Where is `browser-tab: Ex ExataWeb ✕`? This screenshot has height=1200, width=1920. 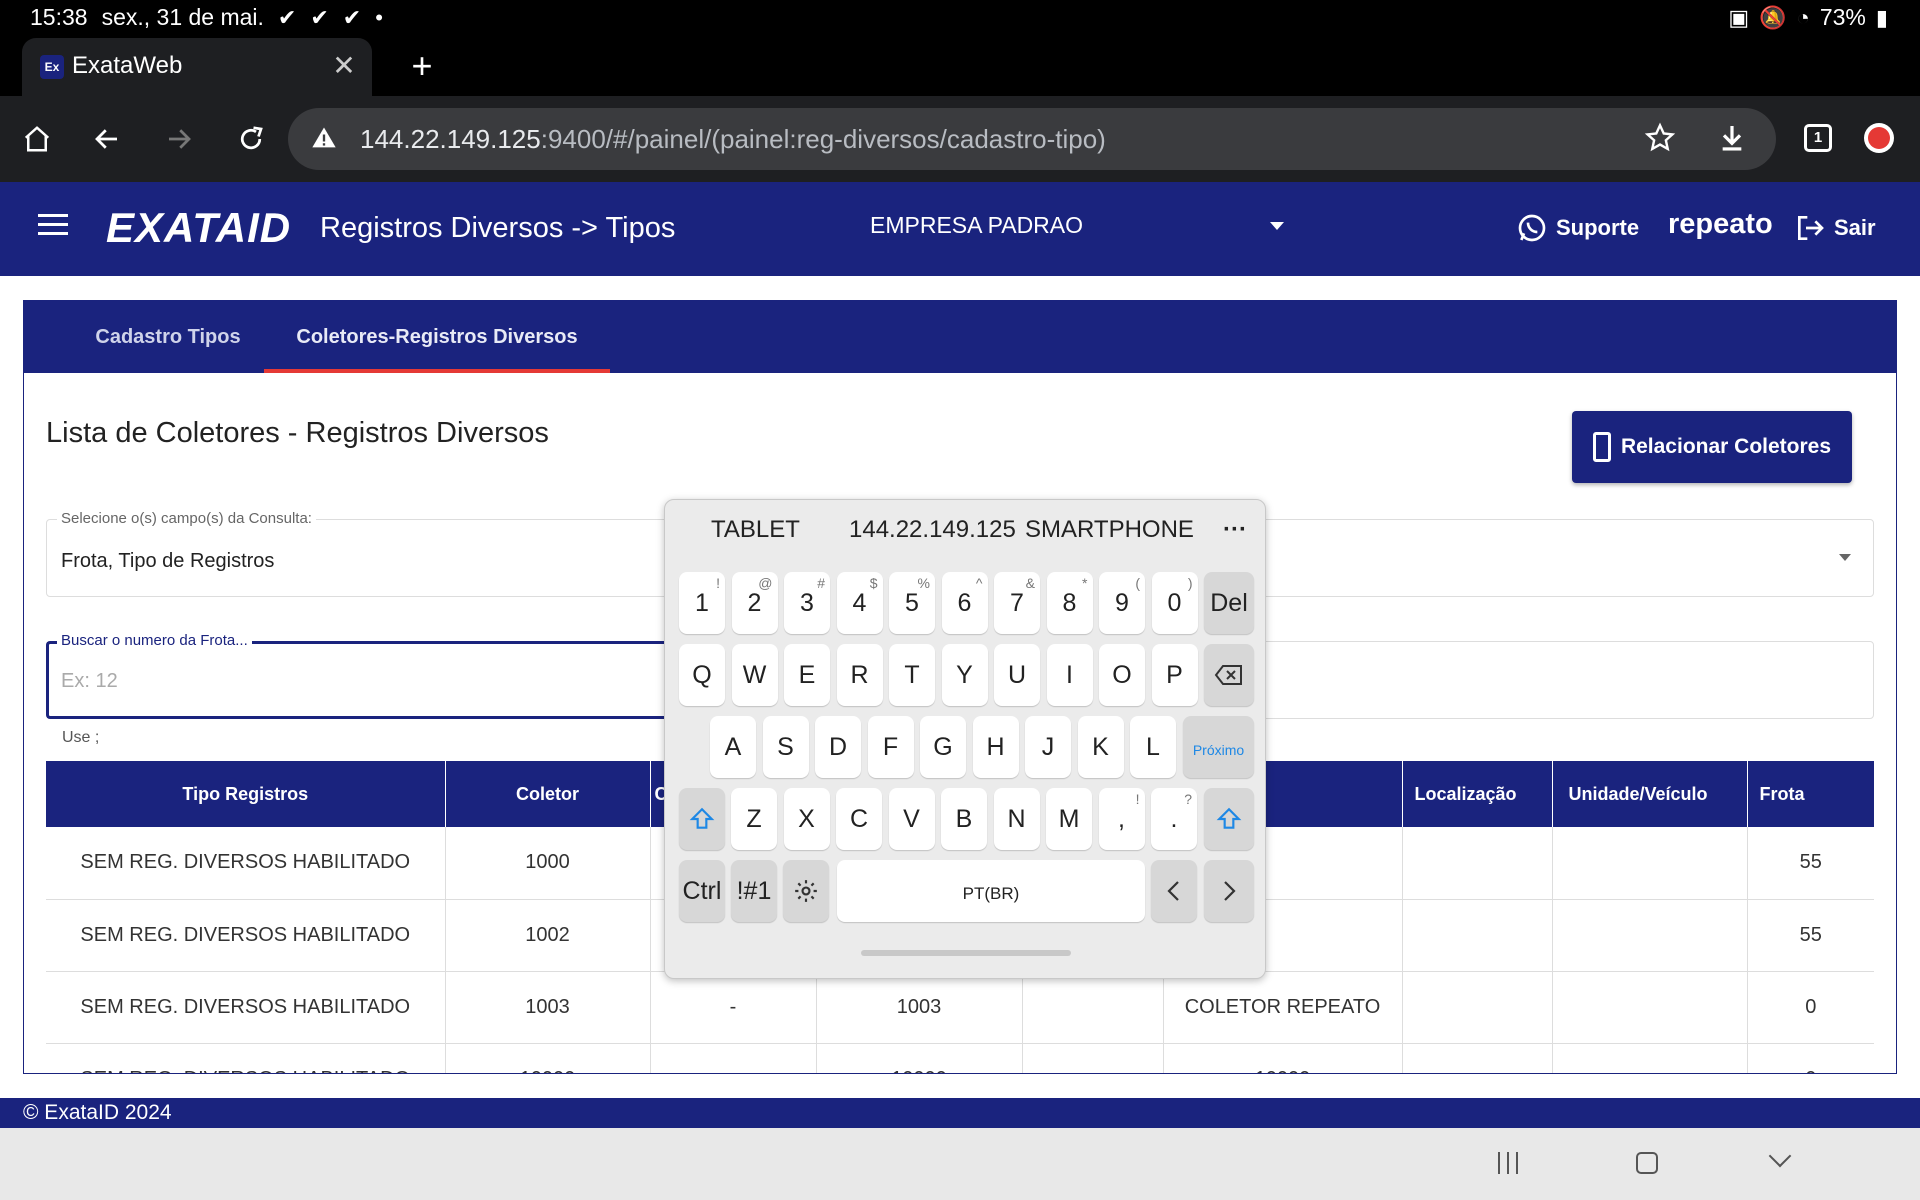 browser-tab: Ex ExataWeb ✕ is located at coordinates (197, 67).